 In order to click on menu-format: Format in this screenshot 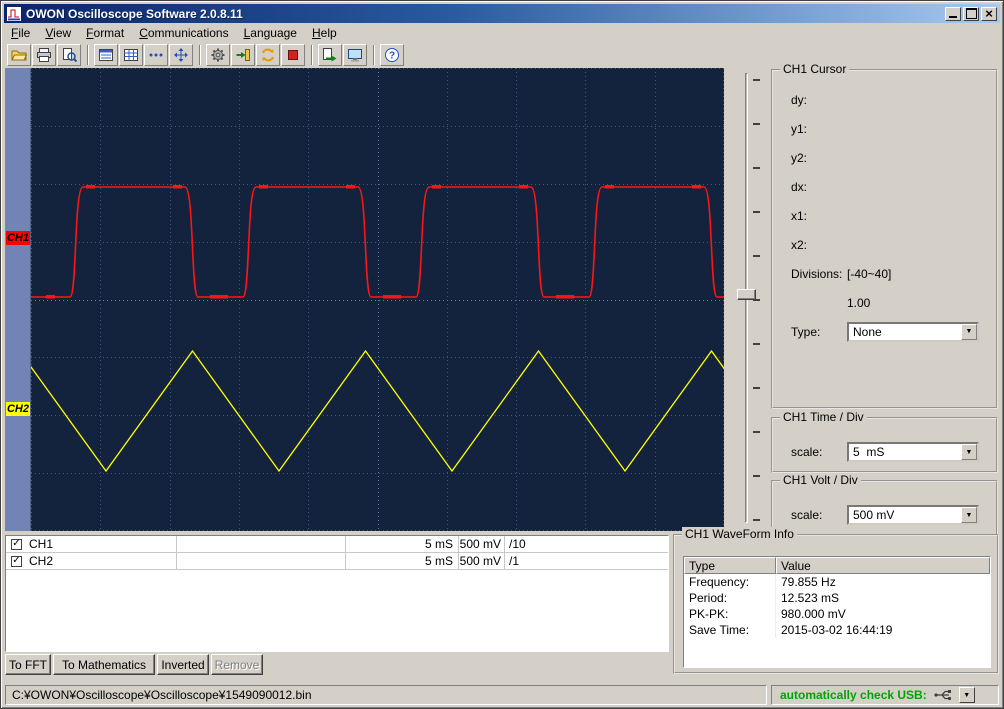, I will do `click(105, 33)`.